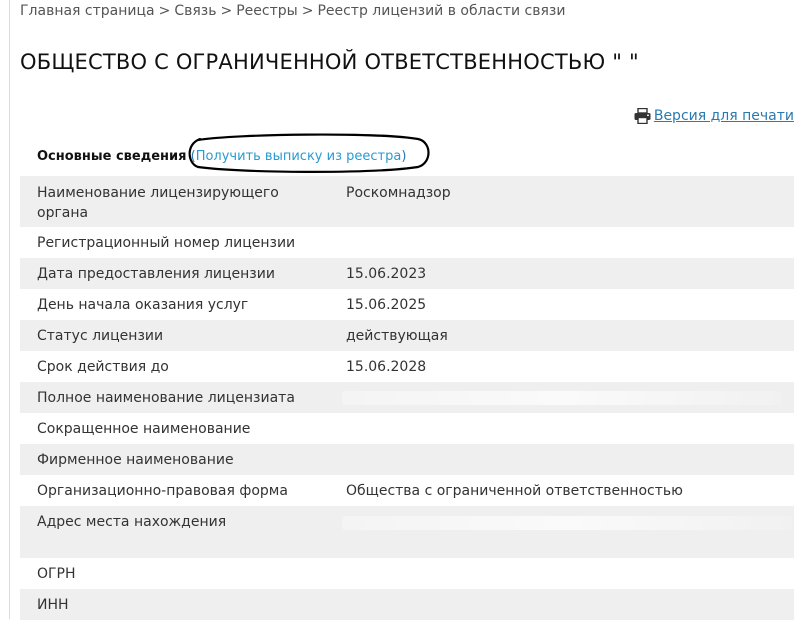 Image resolution: width=800 pixels, height=620 pixels. I want to click on breadcrumb-home: Главная страница, so click(87, 11).